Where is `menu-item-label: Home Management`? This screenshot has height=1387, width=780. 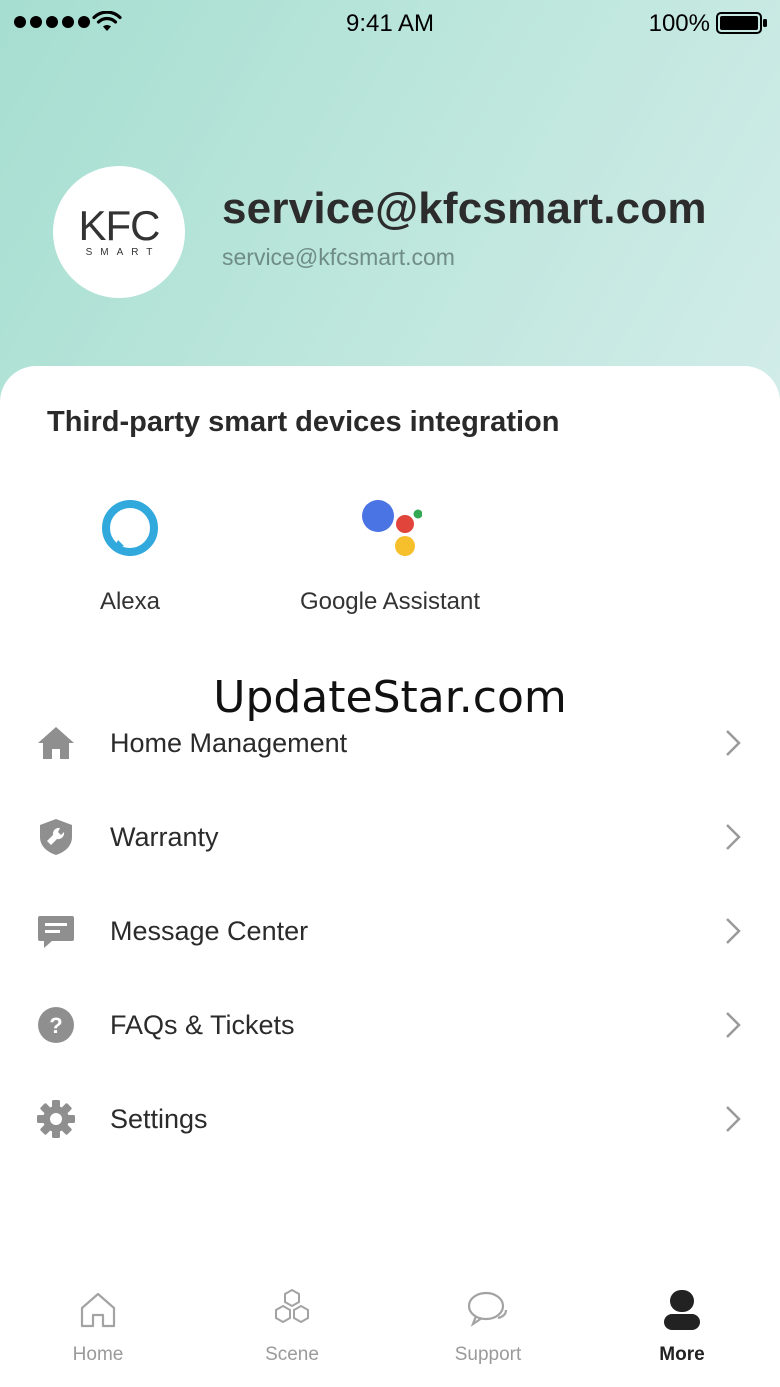
menu-item-label: Home Management is located at coordinates (229, 742).